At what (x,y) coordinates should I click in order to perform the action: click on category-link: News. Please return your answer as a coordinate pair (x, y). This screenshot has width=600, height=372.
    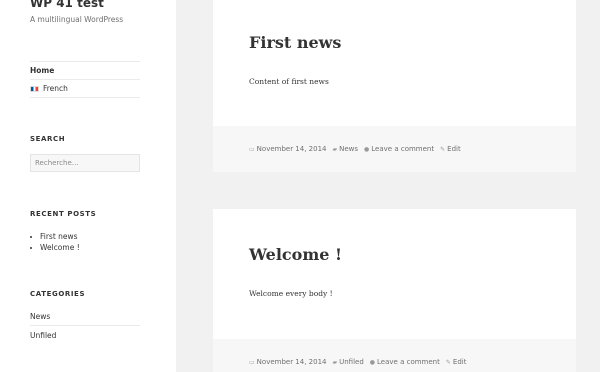
    Looking at the image, I should click on (85, 317).